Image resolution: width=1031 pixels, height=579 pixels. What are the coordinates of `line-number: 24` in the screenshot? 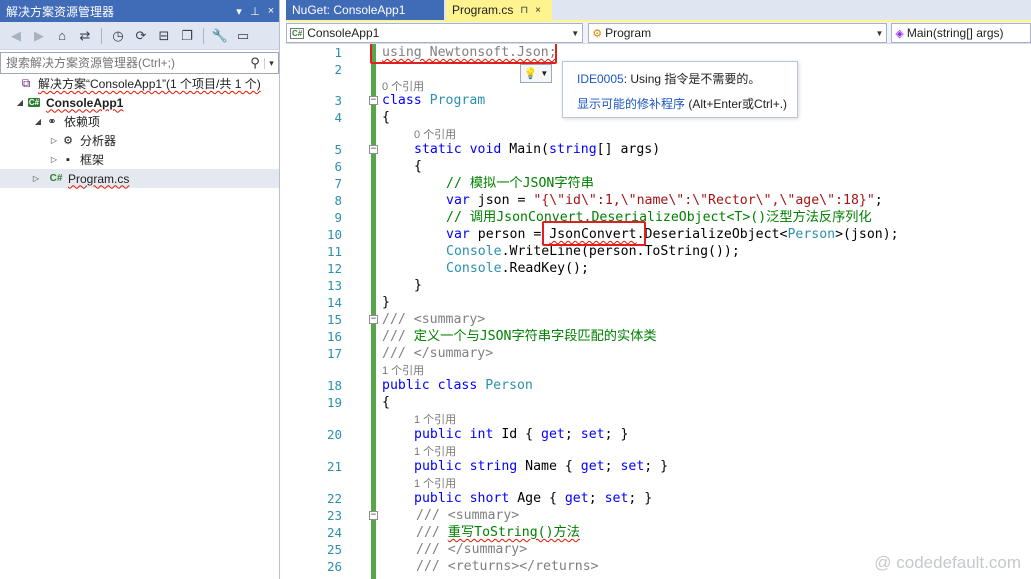 It's located at (334, 532).